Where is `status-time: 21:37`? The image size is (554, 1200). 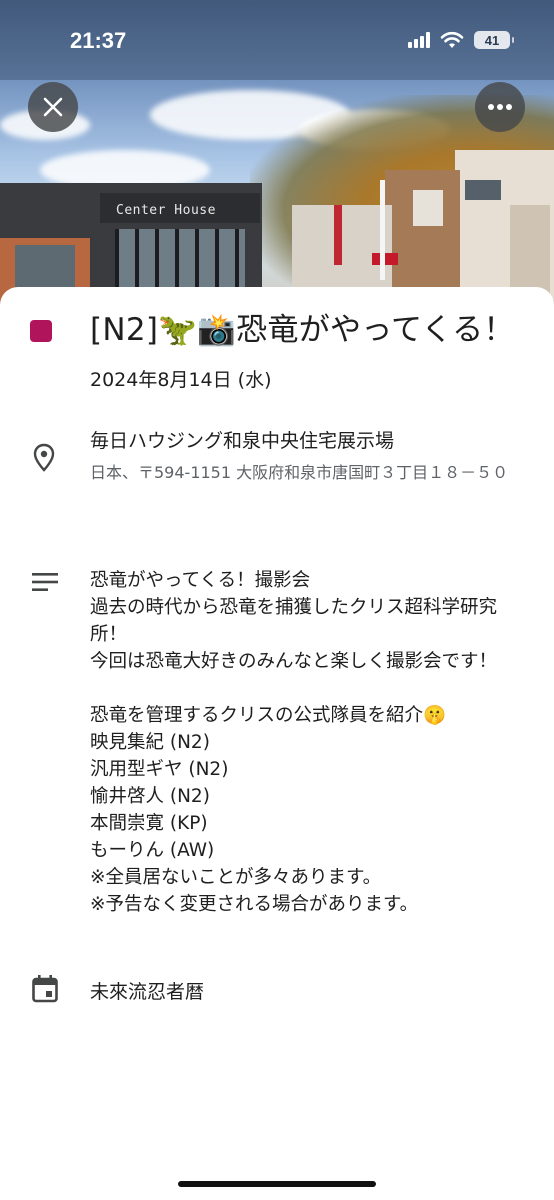
status-time: 21:37 is located at coordinates (98, 40).